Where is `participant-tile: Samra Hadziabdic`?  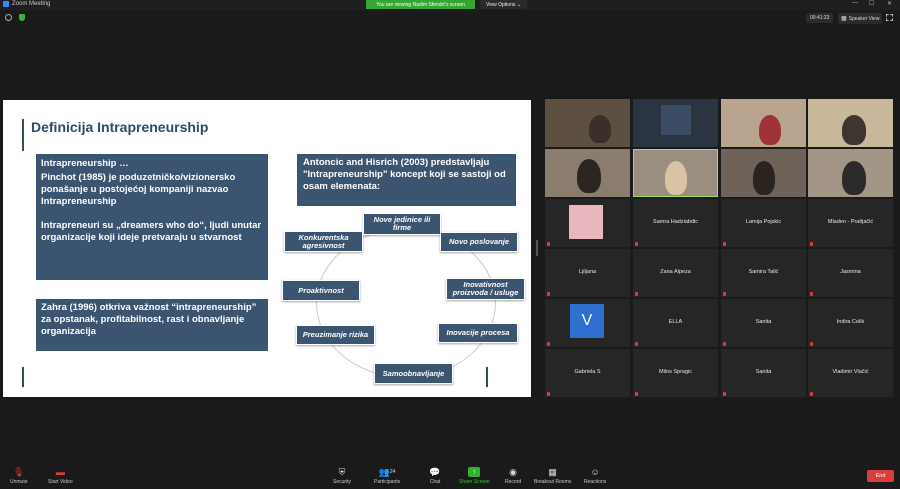 participant-tile: Samra Hadziabdic is located at coordinates (675, 223).